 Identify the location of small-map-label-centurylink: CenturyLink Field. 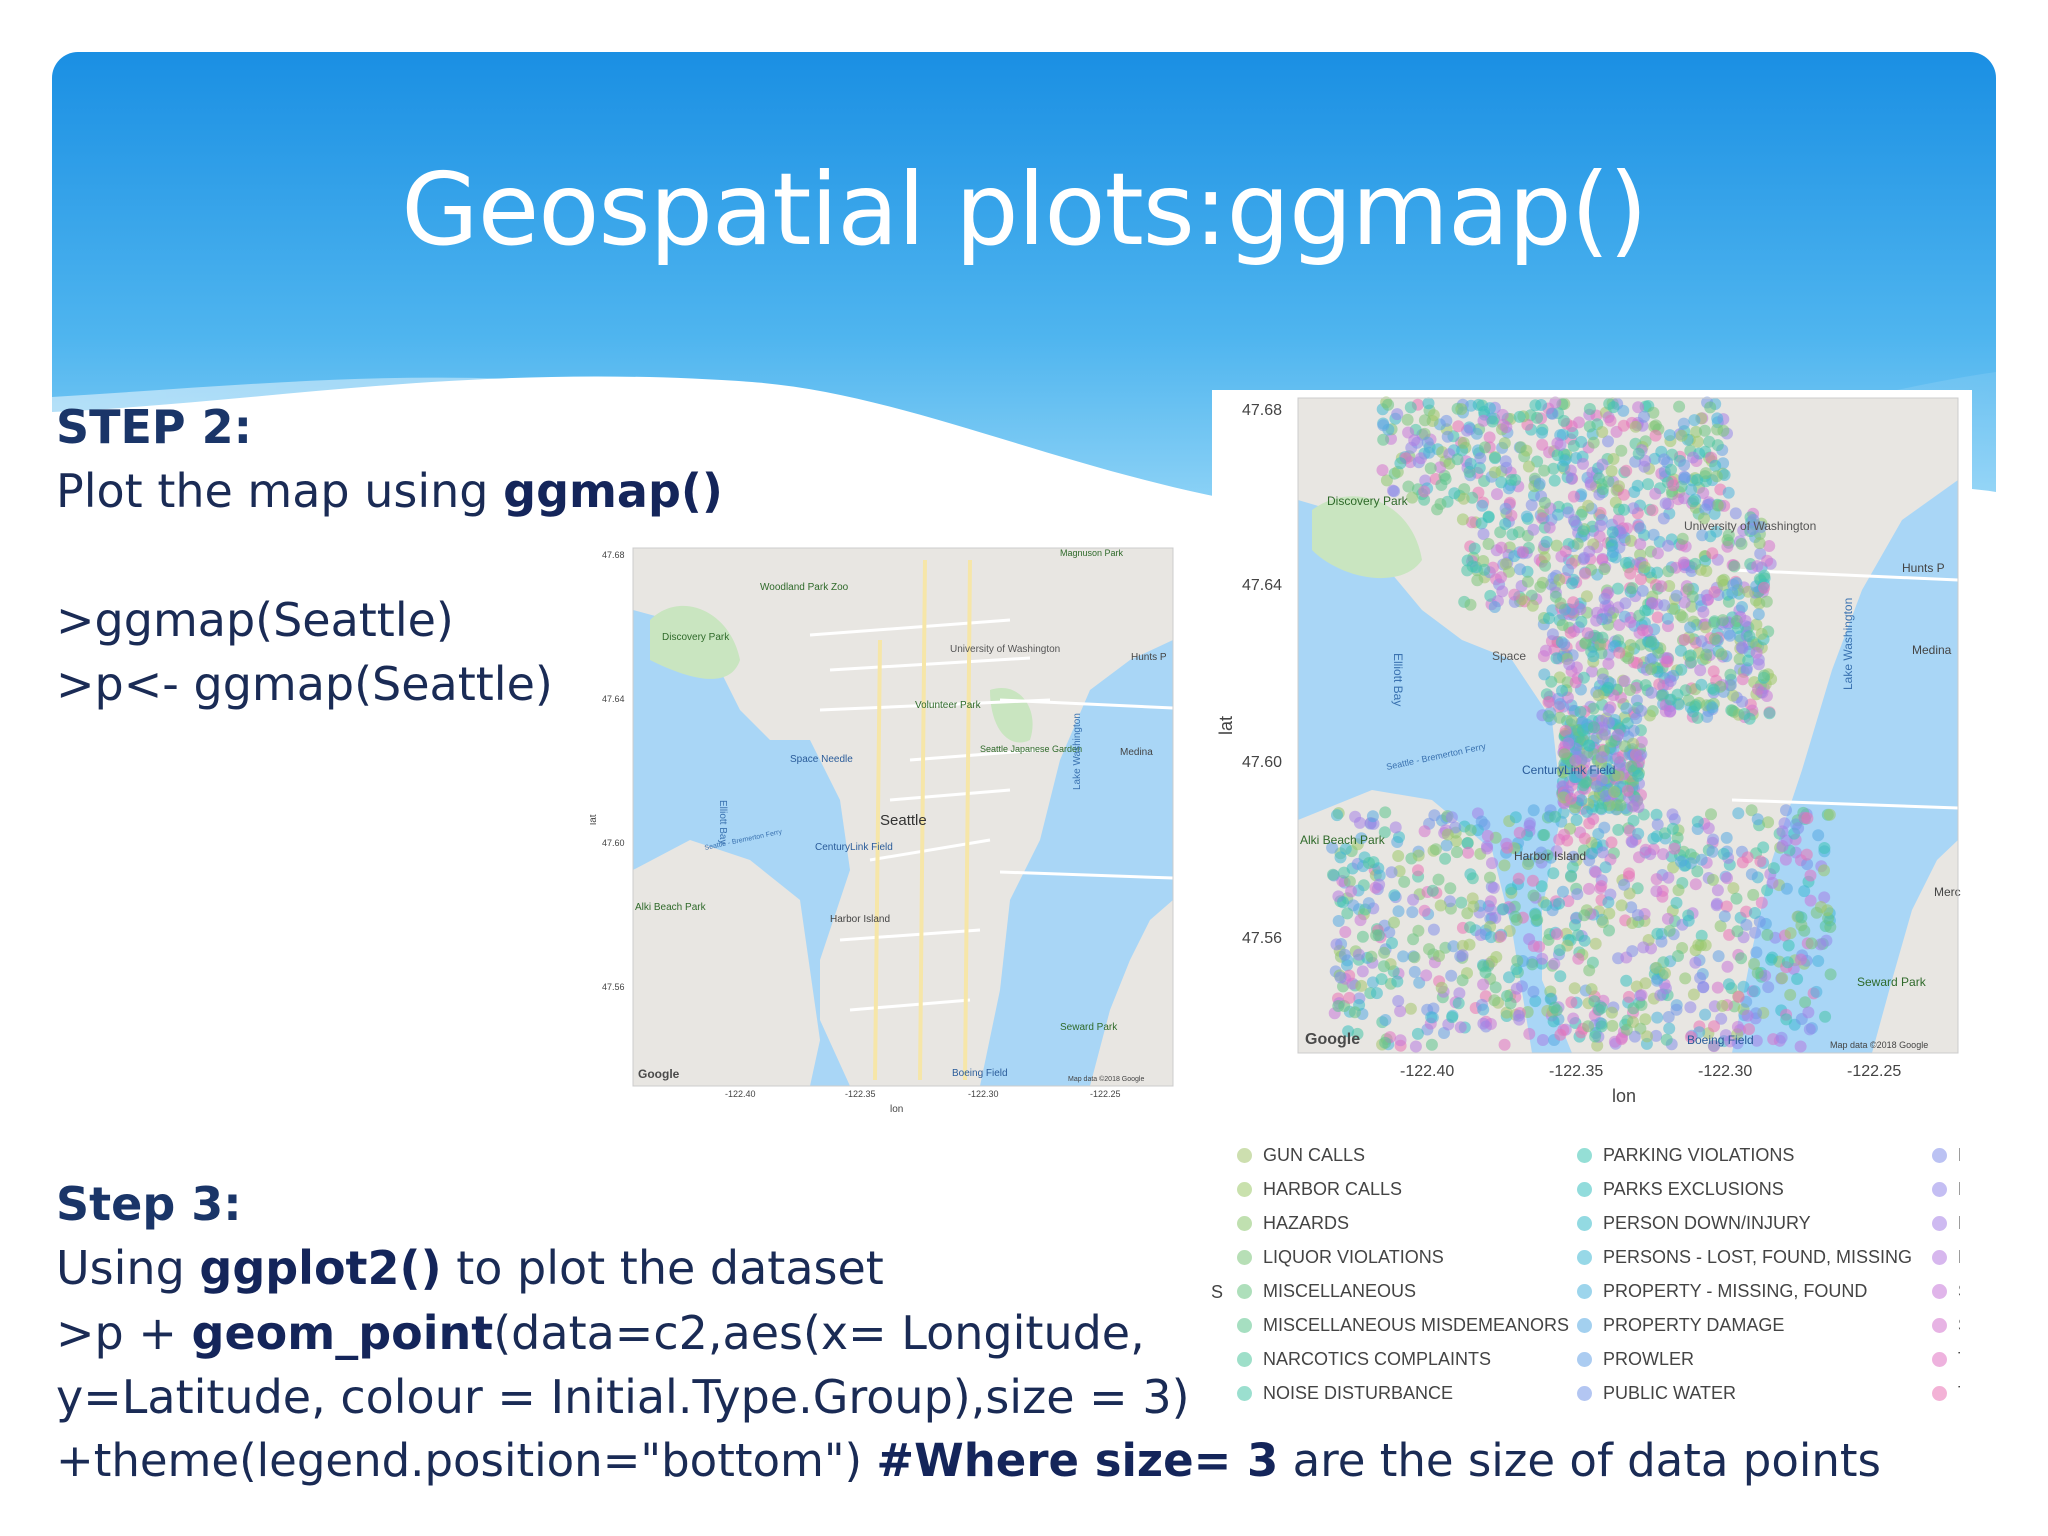
(854, 847).